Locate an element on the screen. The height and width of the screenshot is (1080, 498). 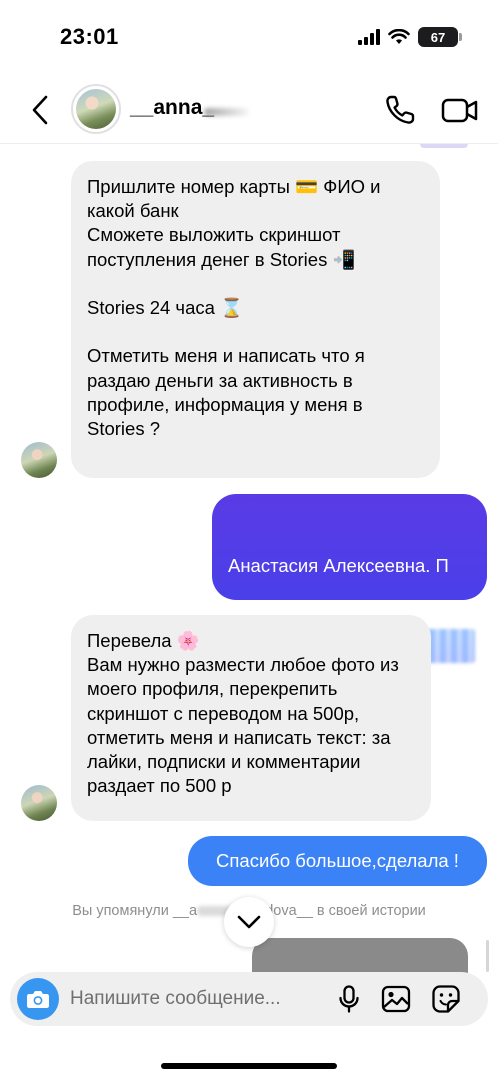
back-button is located at coordinates (40, 110).